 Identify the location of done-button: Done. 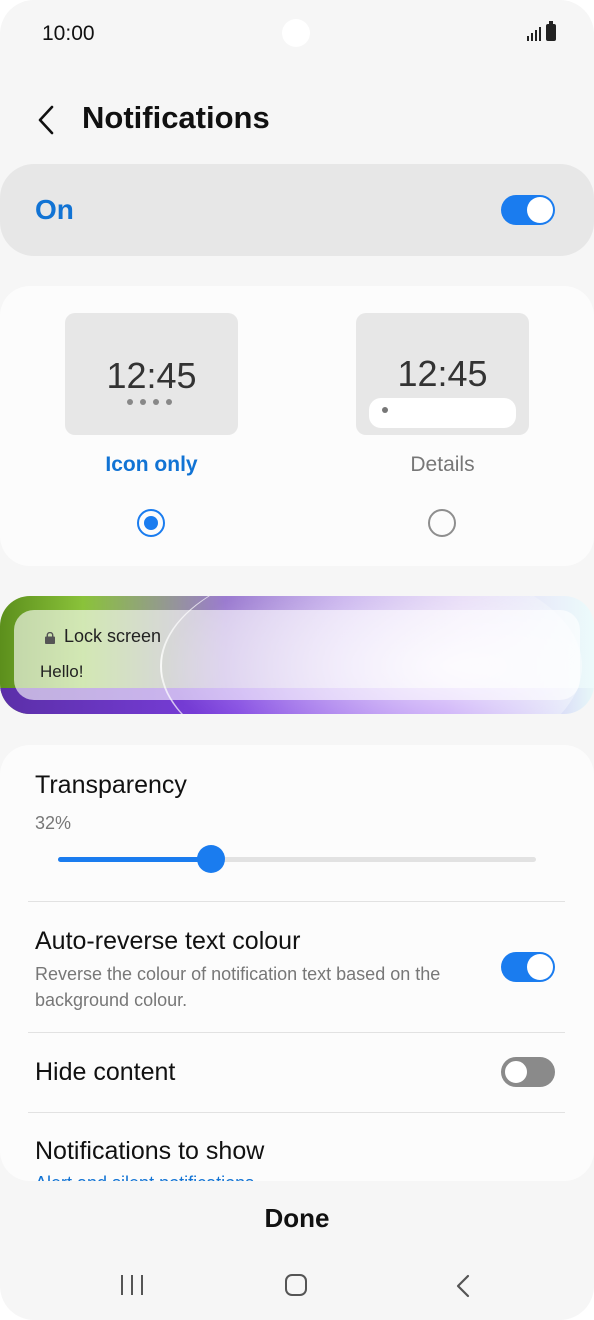
(297, 1218).